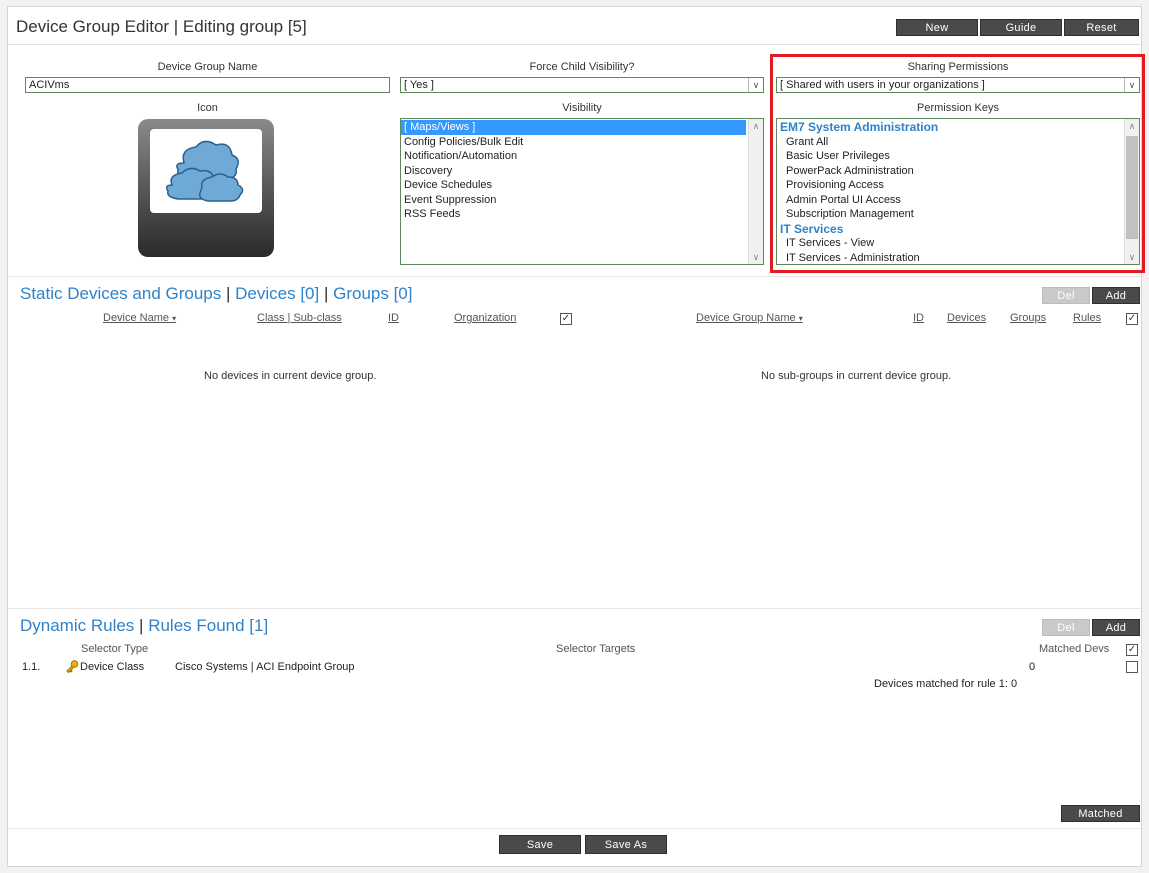  What do you see at coordinates (290, 376) in the screenshot?
I see `empty-devices-message: No devices in current device group.` at bounding box center [290, 376].